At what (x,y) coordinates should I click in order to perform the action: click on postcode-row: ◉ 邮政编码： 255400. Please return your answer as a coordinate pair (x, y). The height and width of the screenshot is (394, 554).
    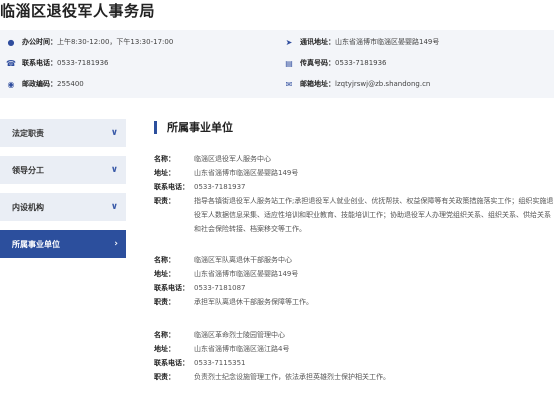
    Looking at the image, I should click on (45, 84).